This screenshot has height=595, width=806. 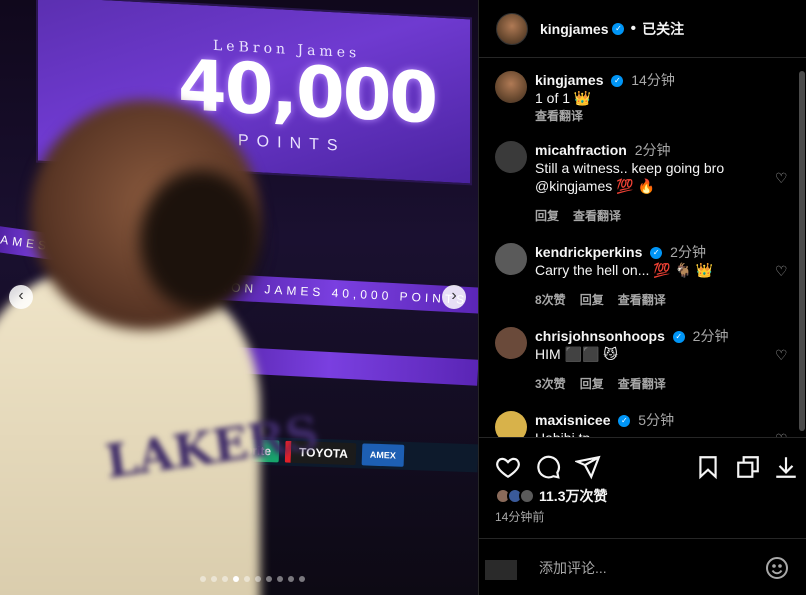 What do you see at coordinates (656, 420) in the screenshot?
I see `comment-time: 5分钟` at bounding box center [656, 420].